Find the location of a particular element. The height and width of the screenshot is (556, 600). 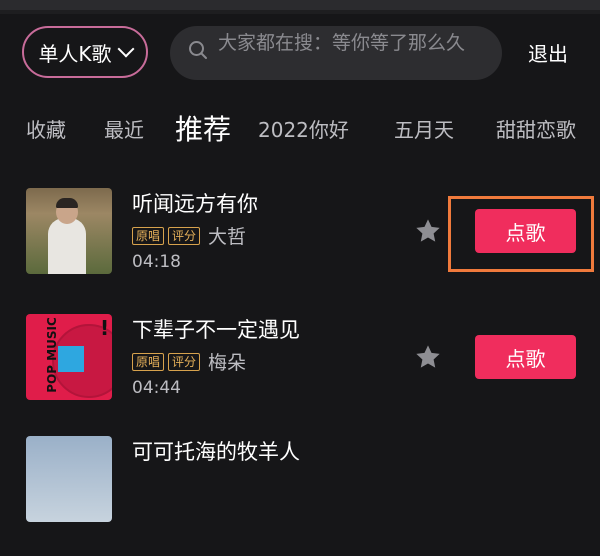

album-cover: POP MUSIC ! is located at coordinates (69, 357).